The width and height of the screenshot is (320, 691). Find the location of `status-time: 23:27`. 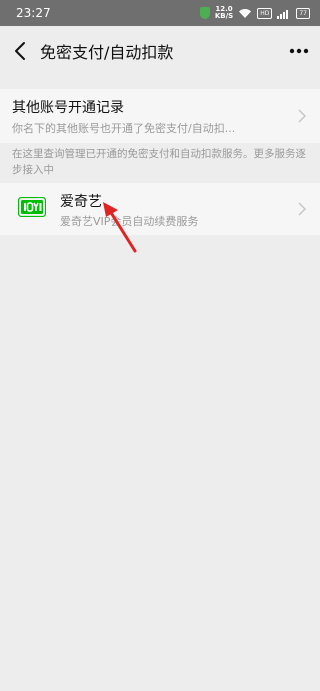

status-time: 23:27 is located at coordinates (33, 13).